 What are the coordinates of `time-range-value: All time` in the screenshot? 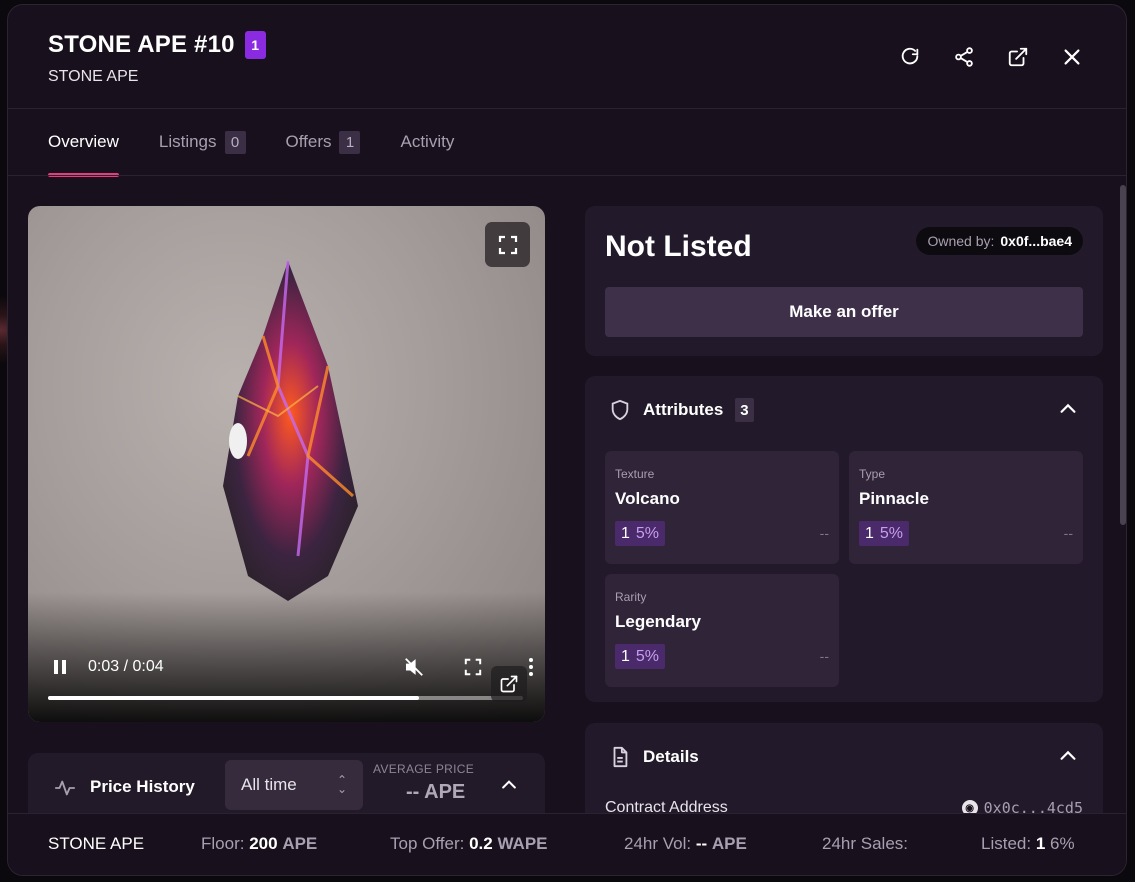 It's located at (269, 784).